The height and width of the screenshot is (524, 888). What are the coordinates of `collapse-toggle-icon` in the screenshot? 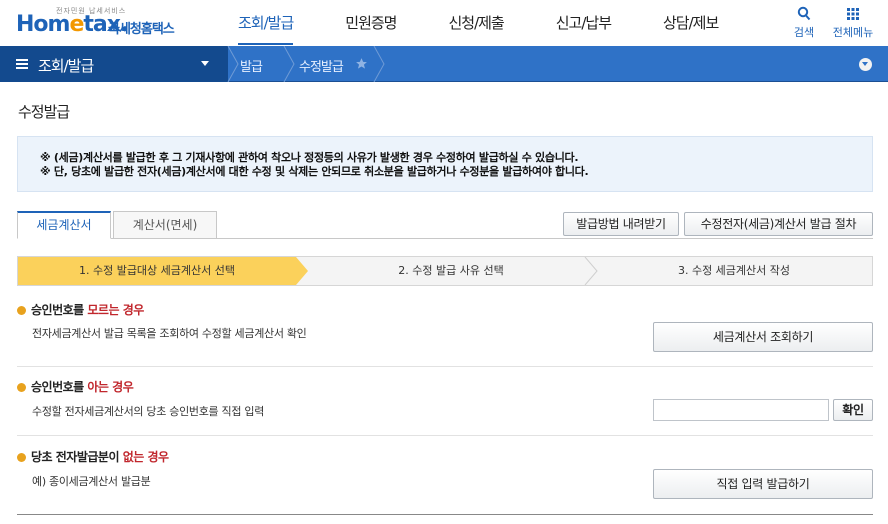 It's located at (865, 64).